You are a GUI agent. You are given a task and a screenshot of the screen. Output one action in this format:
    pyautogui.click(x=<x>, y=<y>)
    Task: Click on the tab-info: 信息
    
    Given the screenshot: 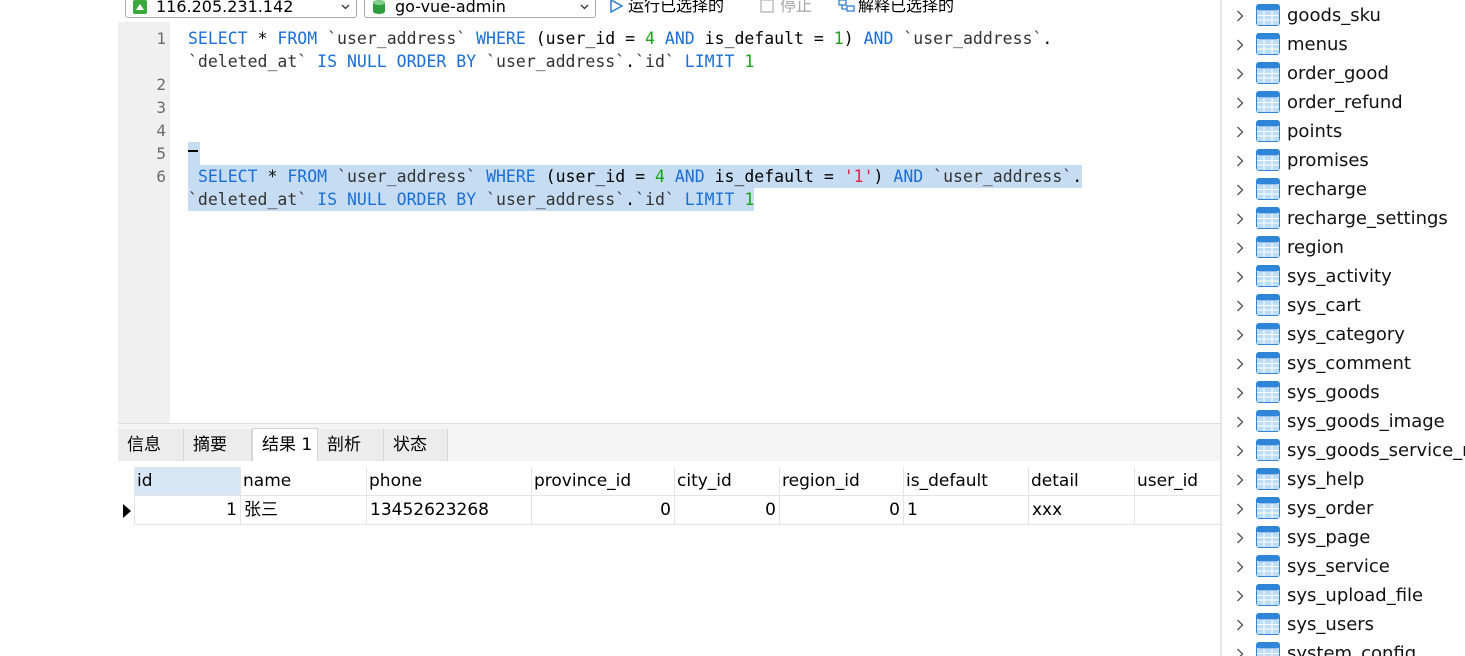 What is the action you would take?
    pyautogui.click(x=151, y=445)
    